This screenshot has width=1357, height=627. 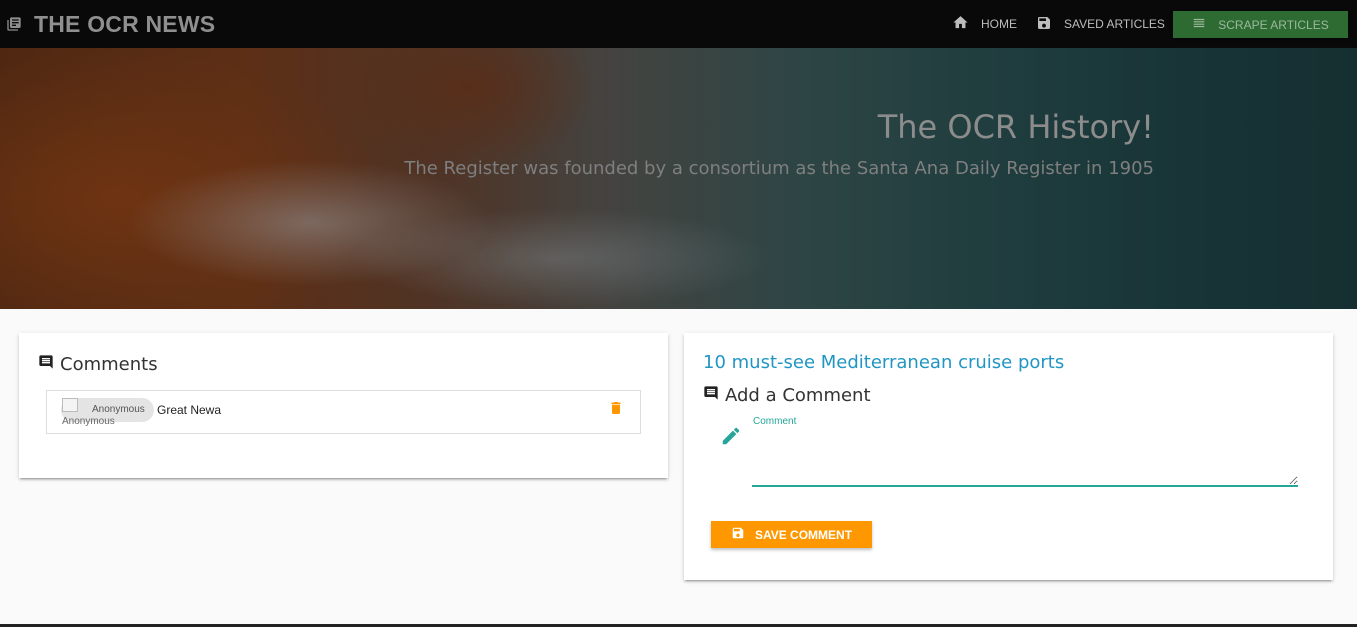 I want to click on nav-saved-label: SAVED ARTICLES, so click(x=1114, y=24).